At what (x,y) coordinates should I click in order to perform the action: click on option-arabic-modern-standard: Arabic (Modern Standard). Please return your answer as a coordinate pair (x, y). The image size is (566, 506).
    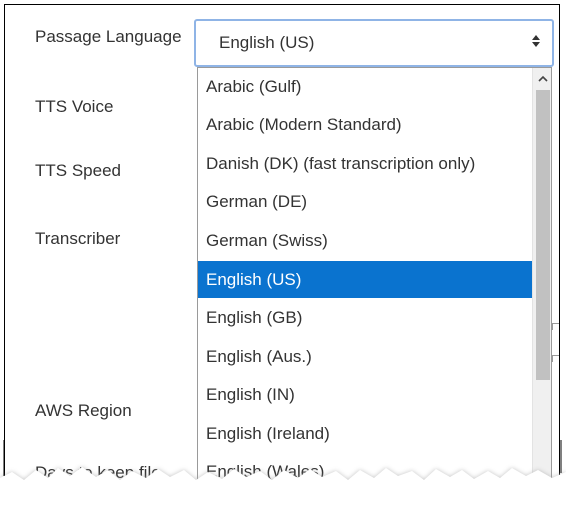
    Looking at the image, I should click on (365, 124).